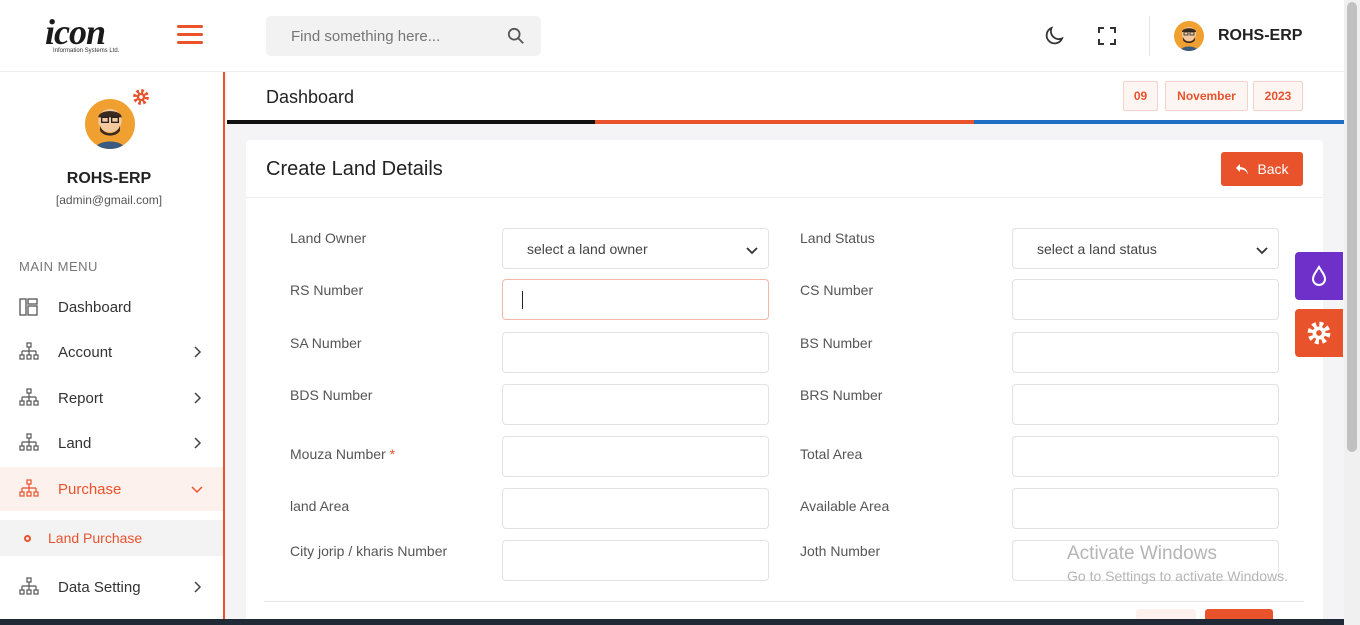 This screenshot has width=1360, height=625. I want to click on sidebar-item-label: Account, so click(85, 352).